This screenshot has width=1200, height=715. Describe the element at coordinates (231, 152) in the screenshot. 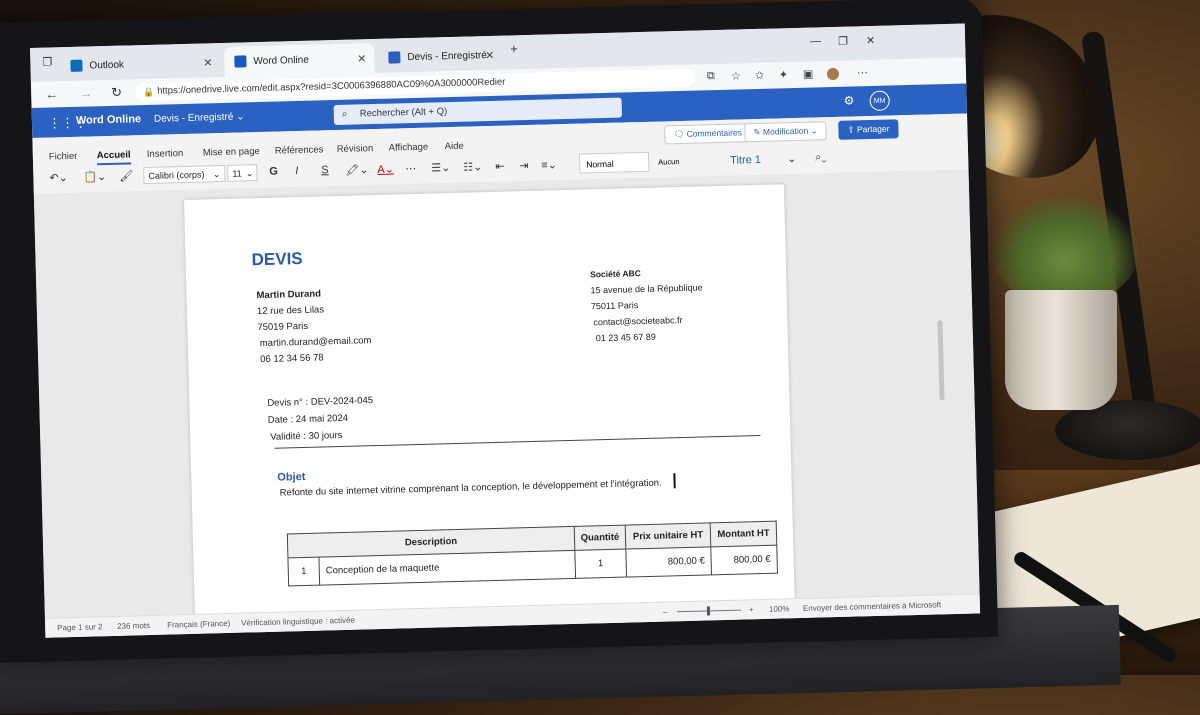

I see `tab-mise-en-page: Mise en page` at that location.